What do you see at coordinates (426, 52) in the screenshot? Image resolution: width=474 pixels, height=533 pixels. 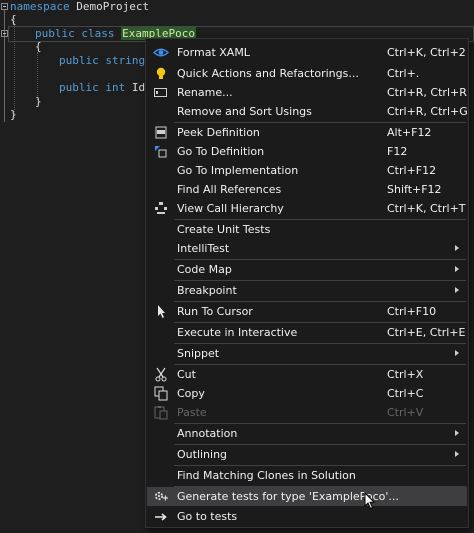 I see `menu-item-shortcut: Ctrl+K, Ctrl+2` at bounding box center [426, 52].